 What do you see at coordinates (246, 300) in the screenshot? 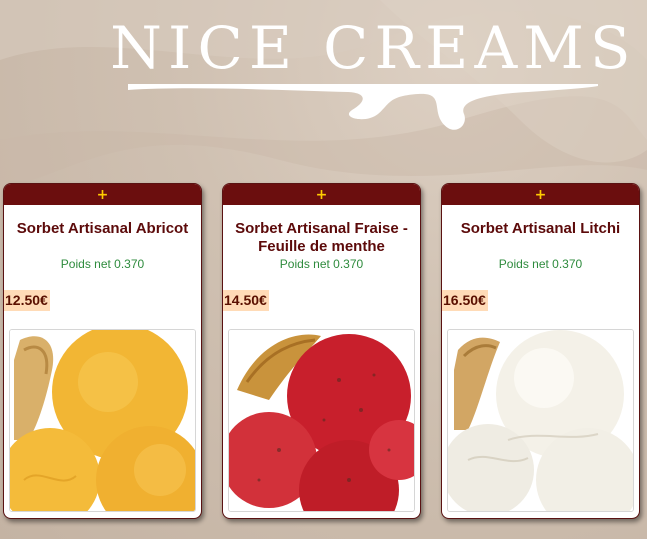
I see `product-price: 14.50€` at bounding box center [246, 300].